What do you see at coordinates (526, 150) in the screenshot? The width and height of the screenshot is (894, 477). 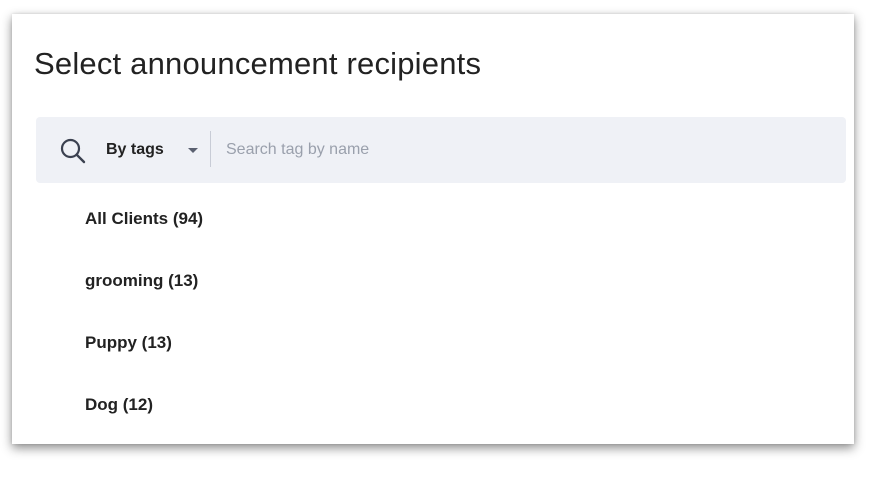 I see `tag-search-input` at bounding box center [526, 150].